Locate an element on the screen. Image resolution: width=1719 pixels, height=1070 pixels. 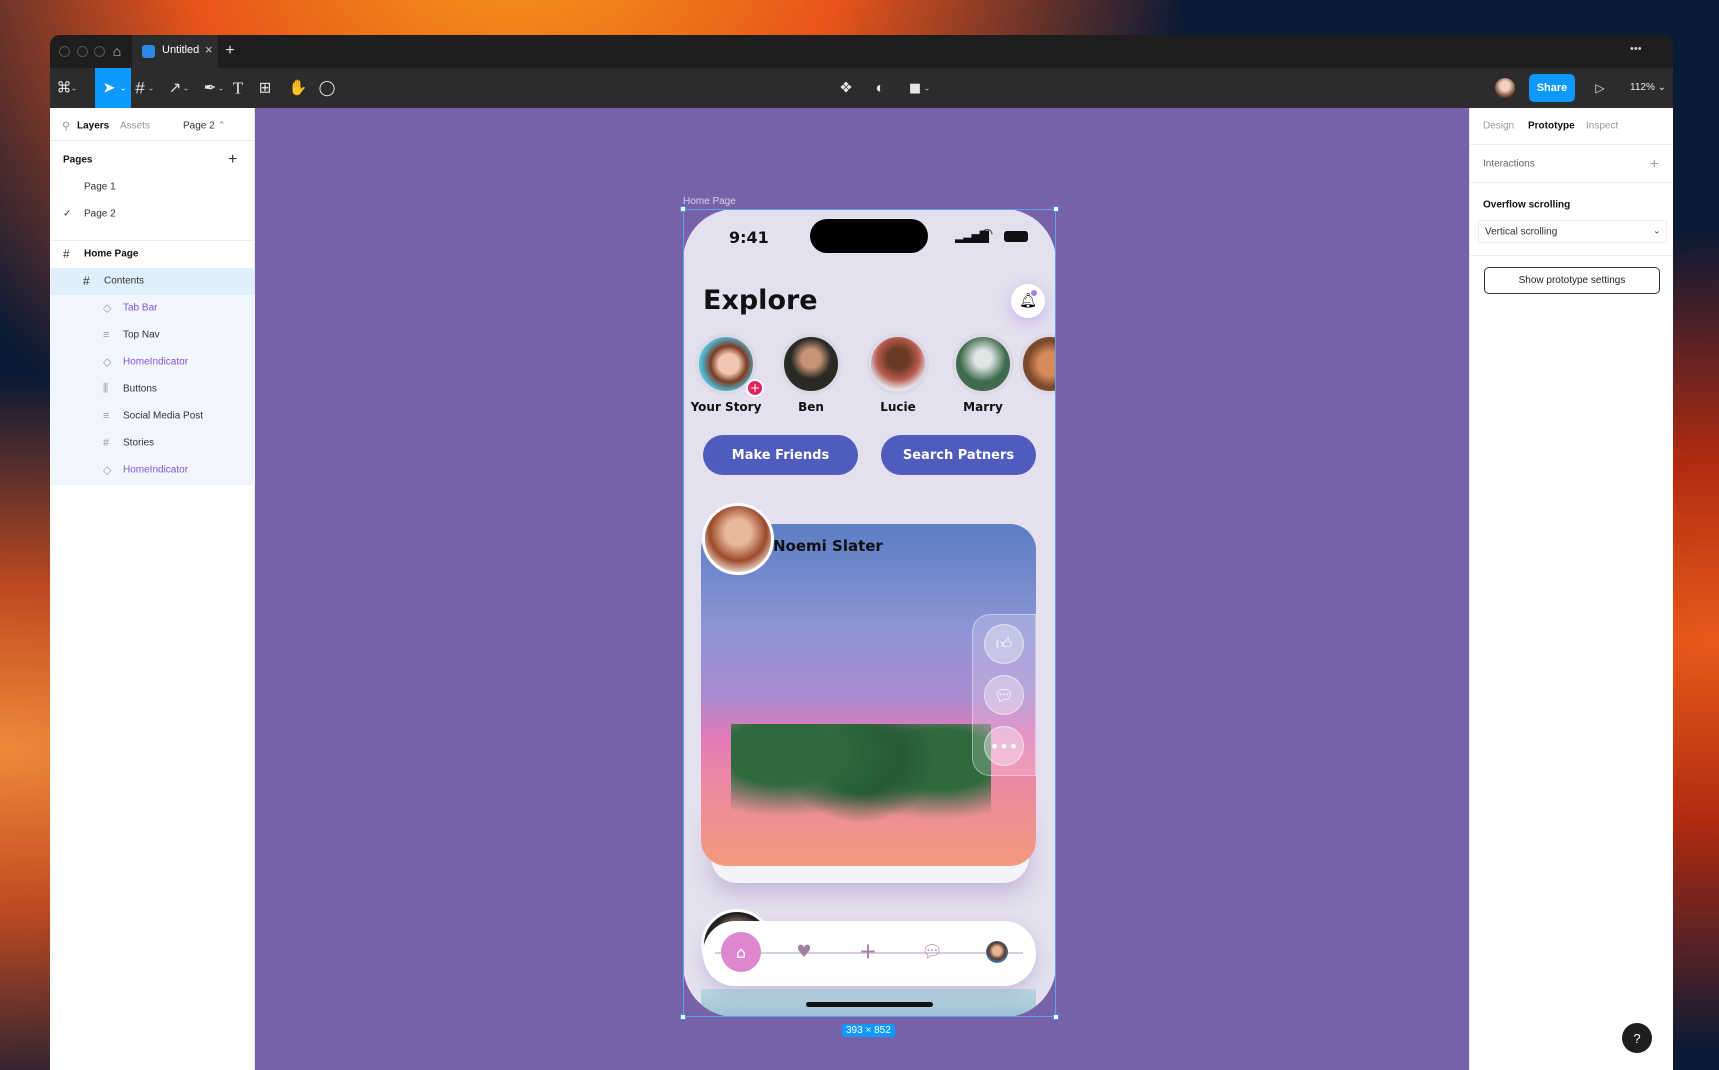
tab-favorites-heart-icon: ♥ is located at coordinates (803, 952).